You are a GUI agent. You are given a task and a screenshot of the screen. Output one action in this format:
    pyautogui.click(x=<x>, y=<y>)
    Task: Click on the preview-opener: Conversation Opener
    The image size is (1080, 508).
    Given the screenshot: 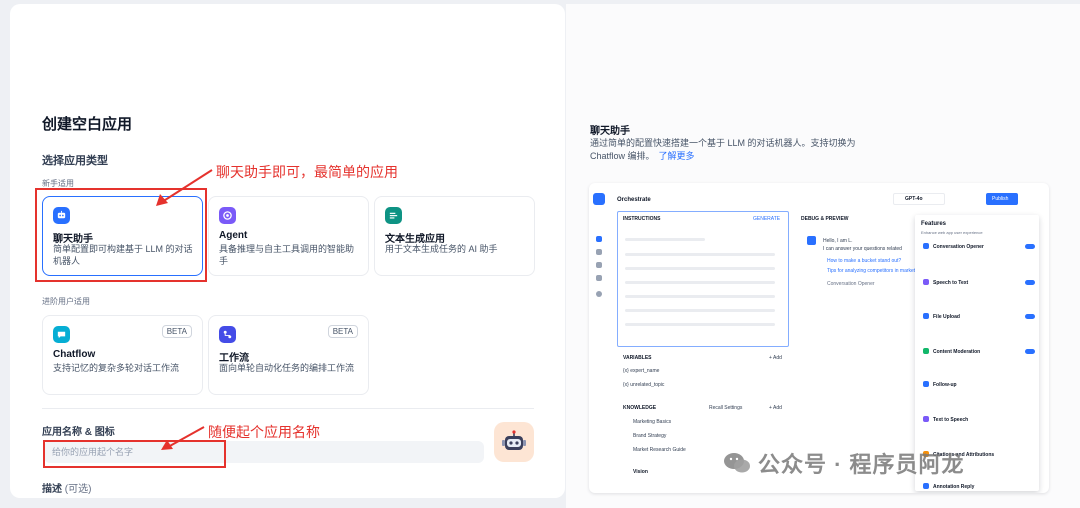 What is the action you would take?
    pyautogui.click(x=851, y=284)
    